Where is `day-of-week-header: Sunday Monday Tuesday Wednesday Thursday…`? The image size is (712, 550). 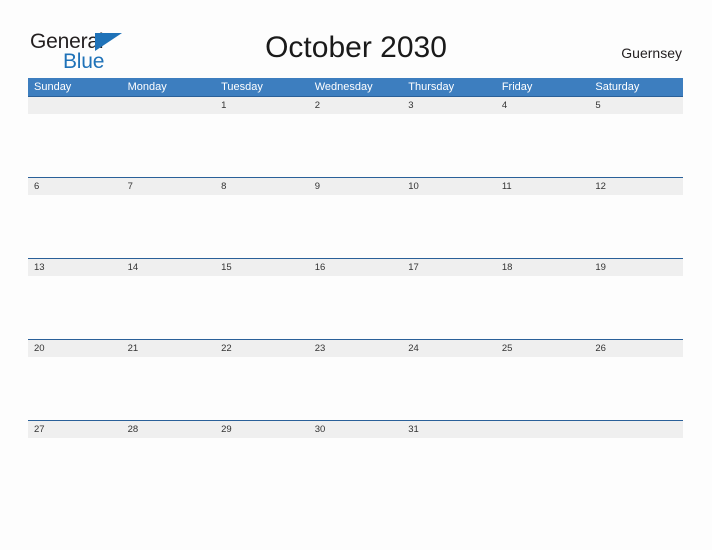 day-of-week-header: Sunday Monday Tuesday Wednesday Thursday… is located at coordinates (355, 87).